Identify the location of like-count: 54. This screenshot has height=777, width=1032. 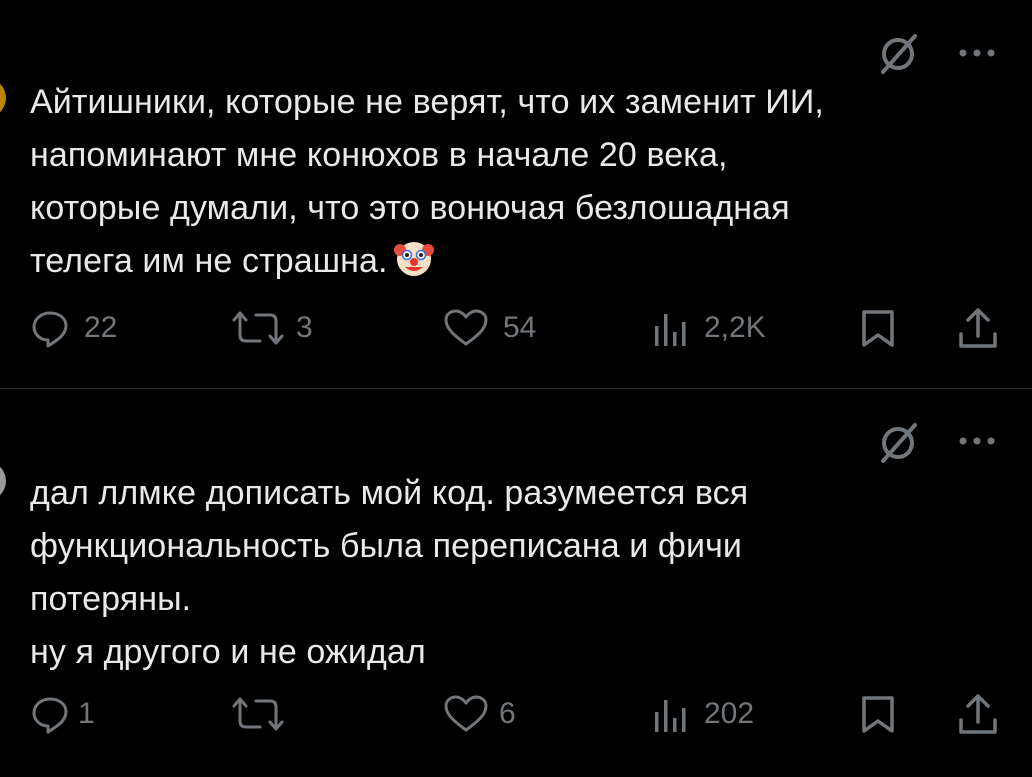
(520, 327).